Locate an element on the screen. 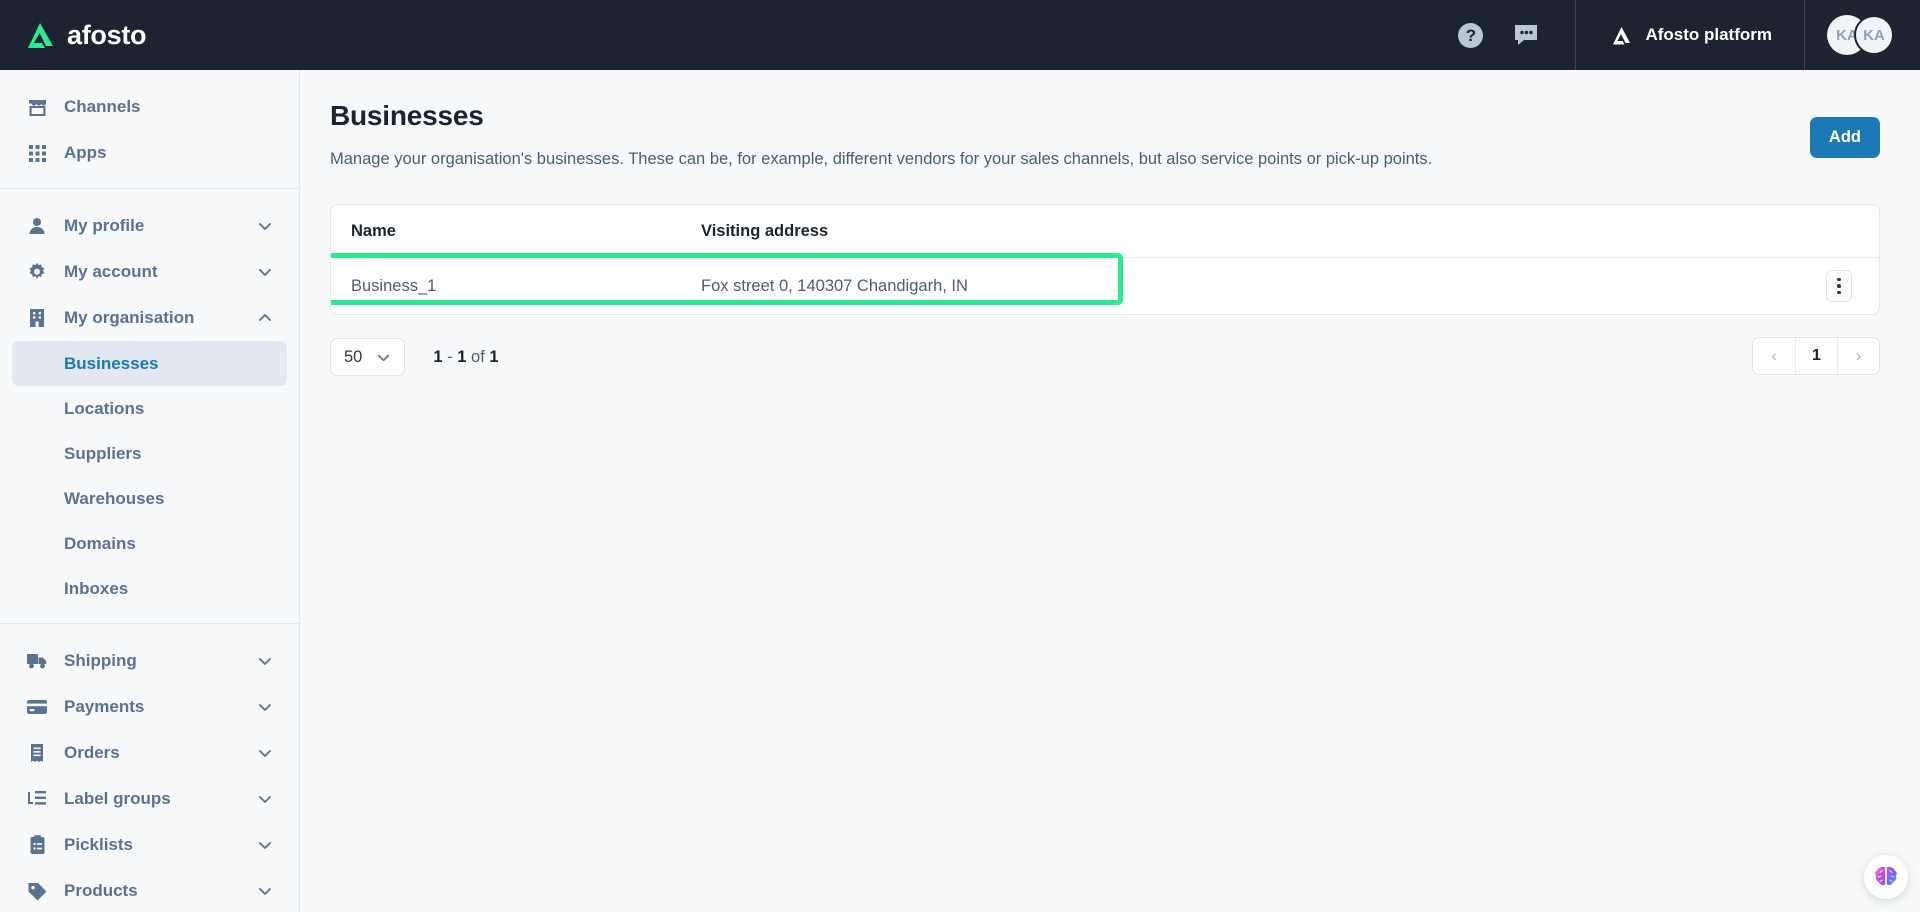 The image size is (1920, 912). sidebar-item-warehouses: Warehouses is located at coordinates (149, 498).